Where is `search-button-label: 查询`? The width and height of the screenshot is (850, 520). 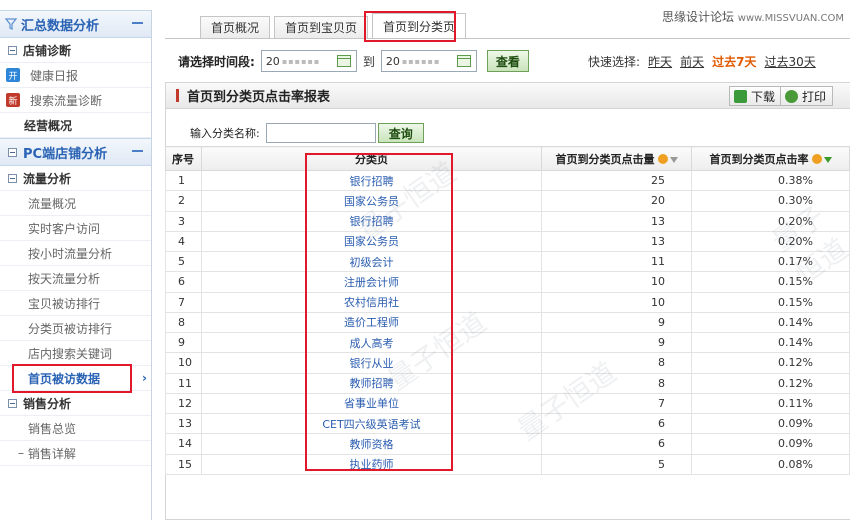
search-button-label: 查询 is located at coordinates (400, 133).